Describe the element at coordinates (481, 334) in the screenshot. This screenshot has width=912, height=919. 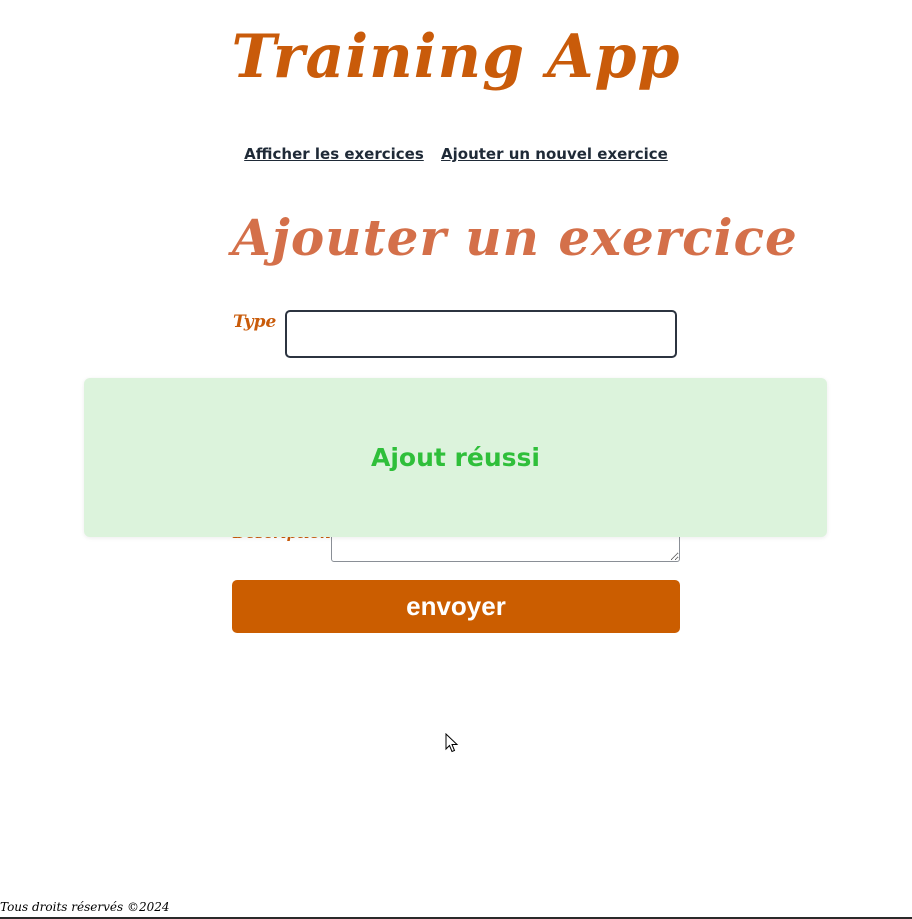
I see `type-input` at that location.